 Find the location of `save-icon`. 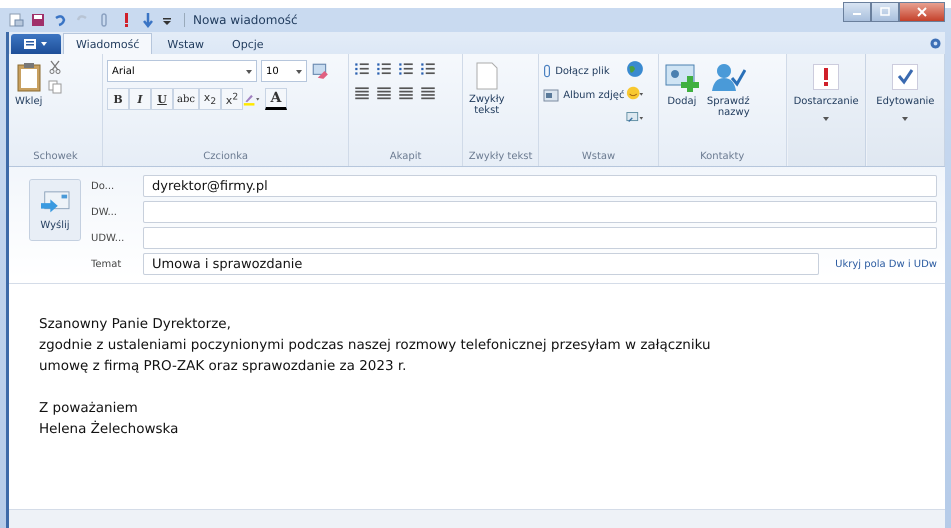

save-icon is located at coordinates (38, 20).